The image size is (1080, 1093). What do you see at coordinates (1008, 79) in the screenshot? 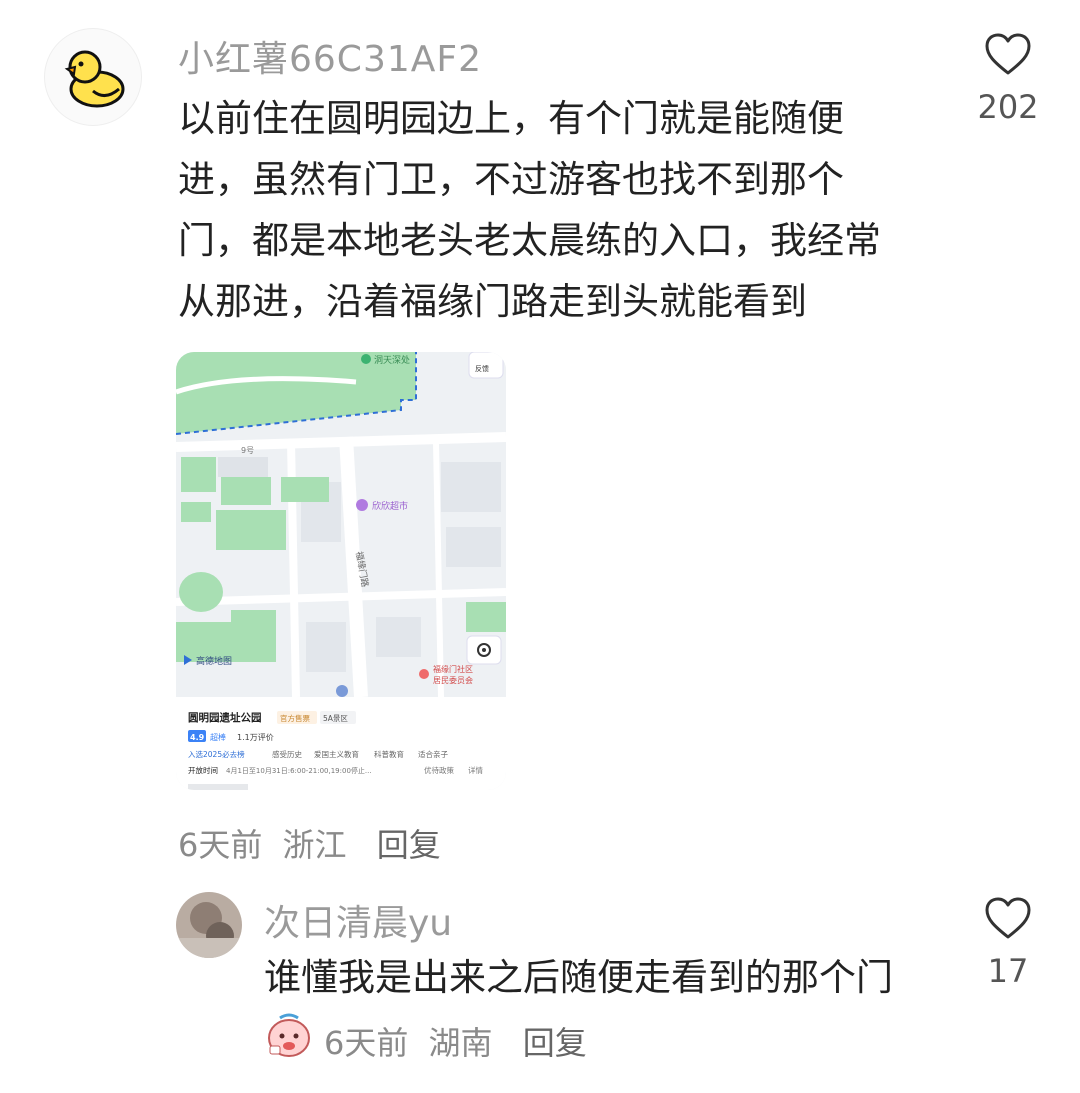
I see `like-button: 202` at bounding box center [1008, 79].